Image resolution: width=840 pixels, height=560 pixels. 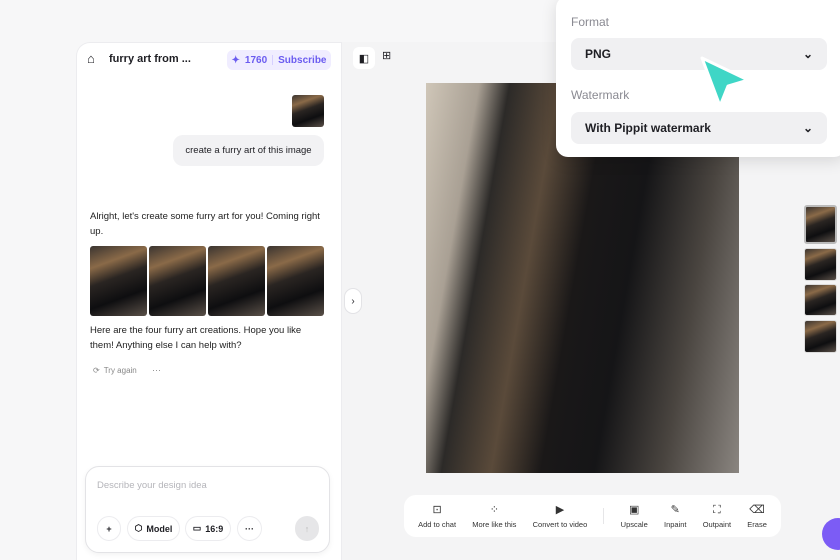 What do you see at coordinates (675, 509) in the screenshot?
I see `brush-icon: ✎` at bounding box center [675, 509].